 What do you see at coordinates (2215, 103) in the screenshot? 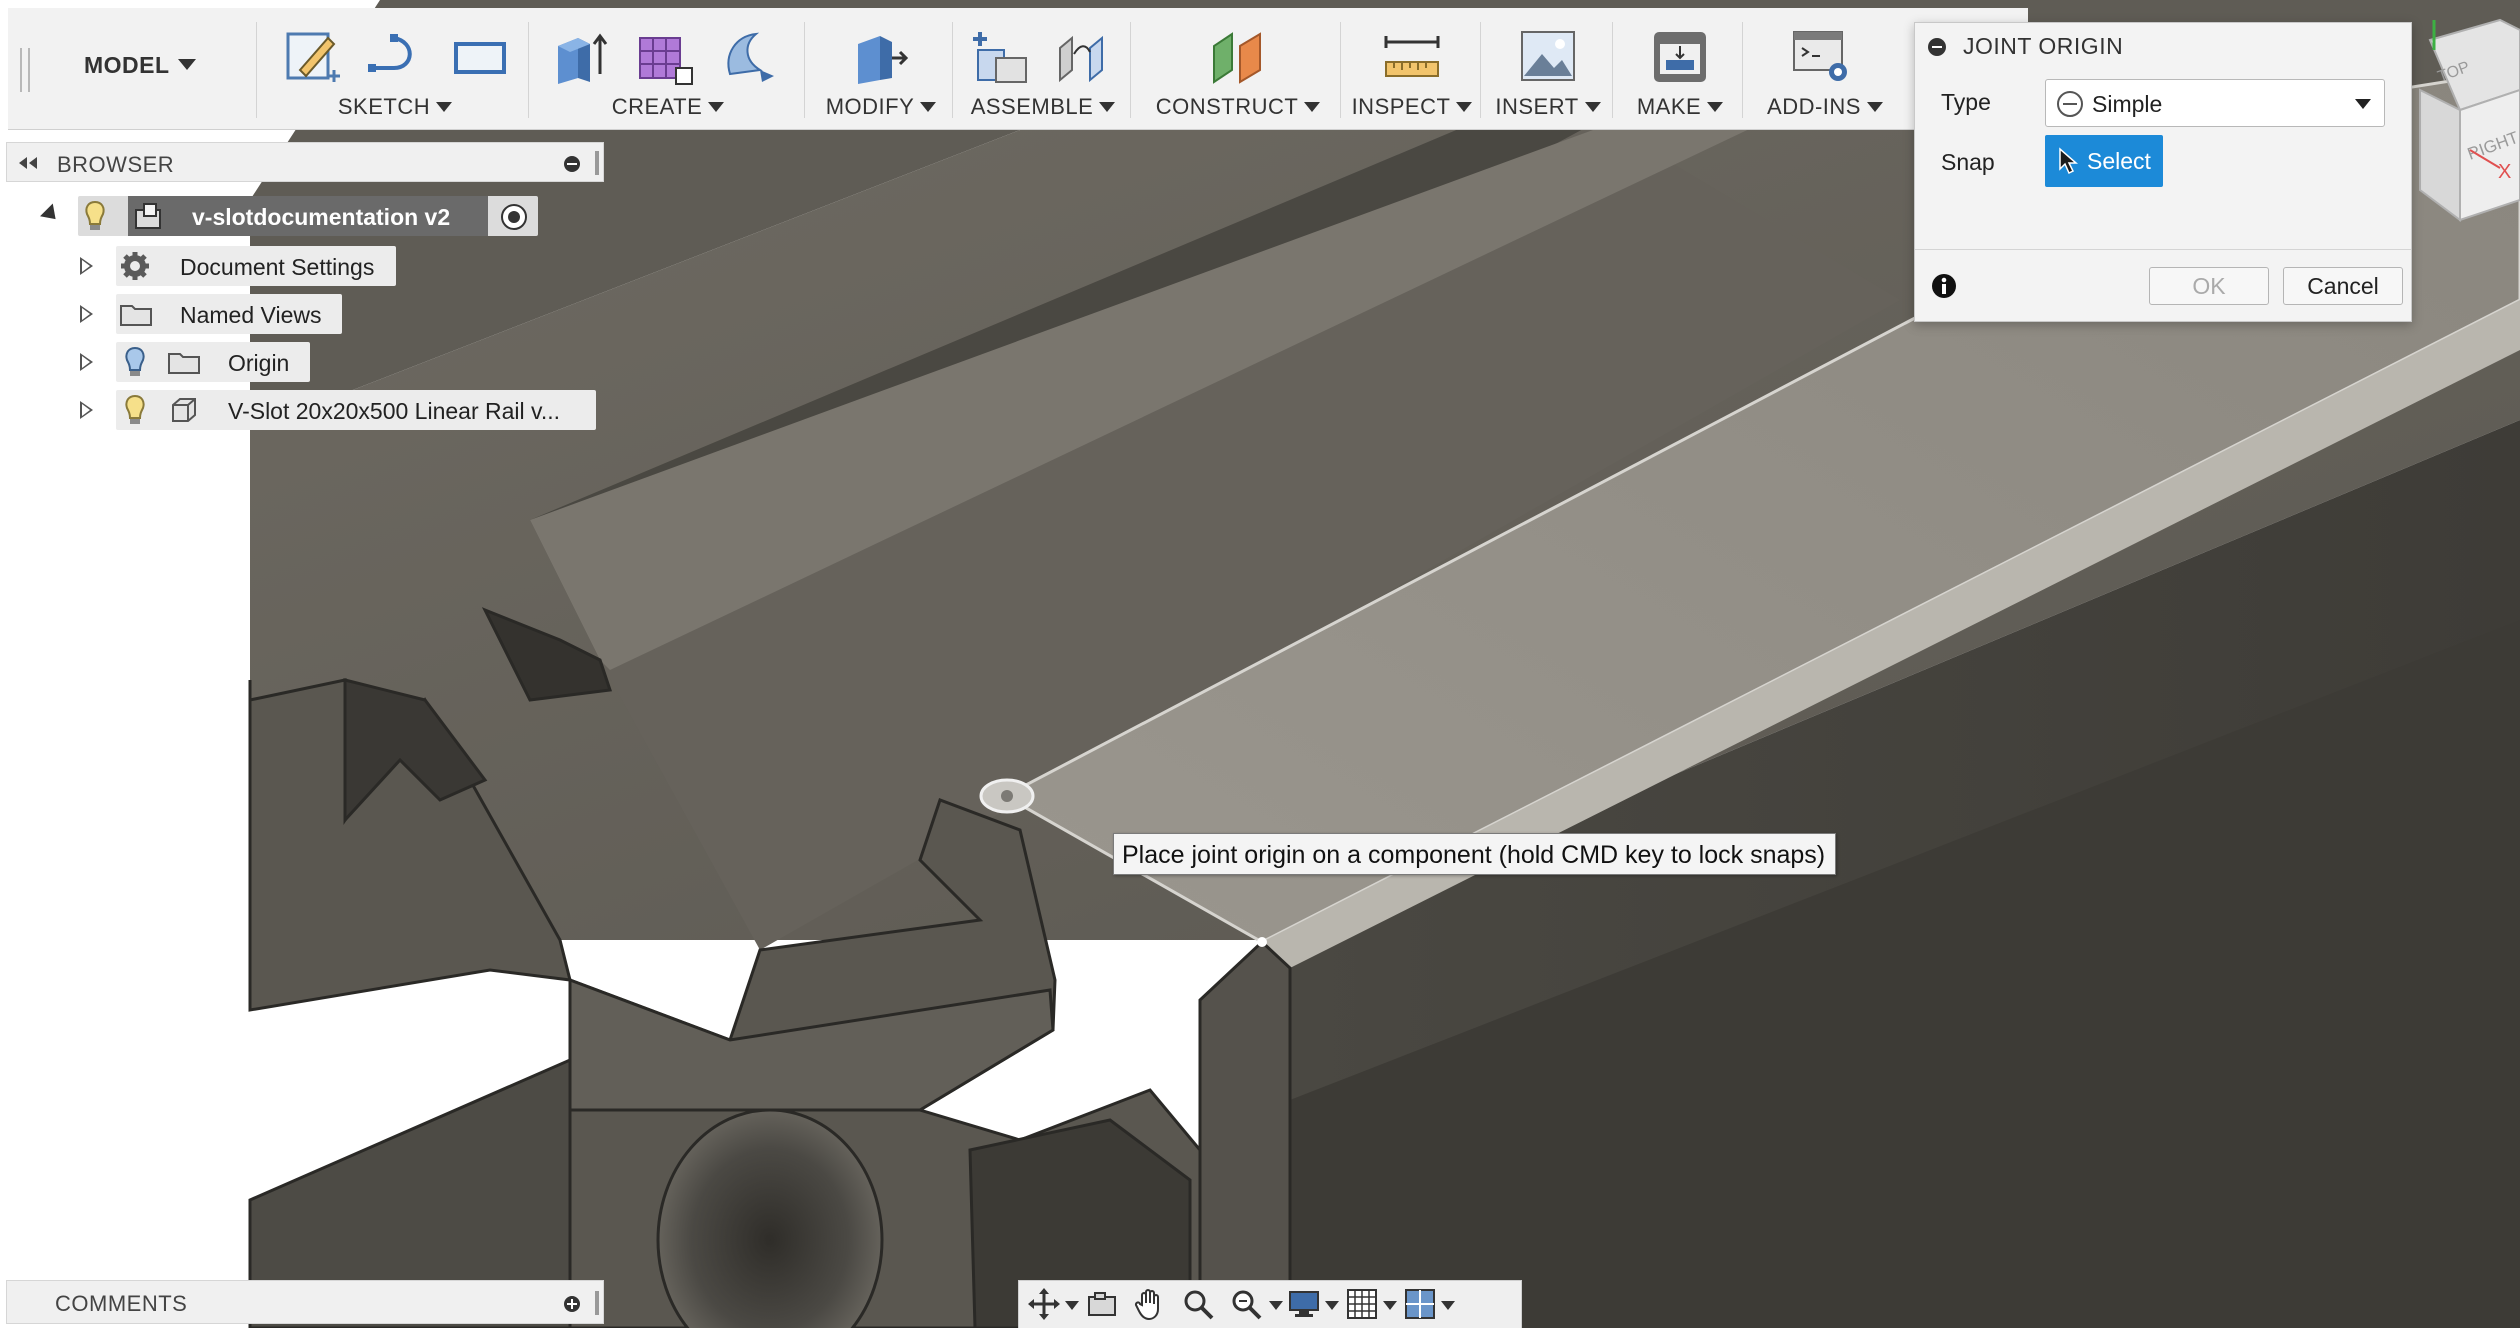
I see `type-dropdown: Simple` at bounding box center [2215, 103].